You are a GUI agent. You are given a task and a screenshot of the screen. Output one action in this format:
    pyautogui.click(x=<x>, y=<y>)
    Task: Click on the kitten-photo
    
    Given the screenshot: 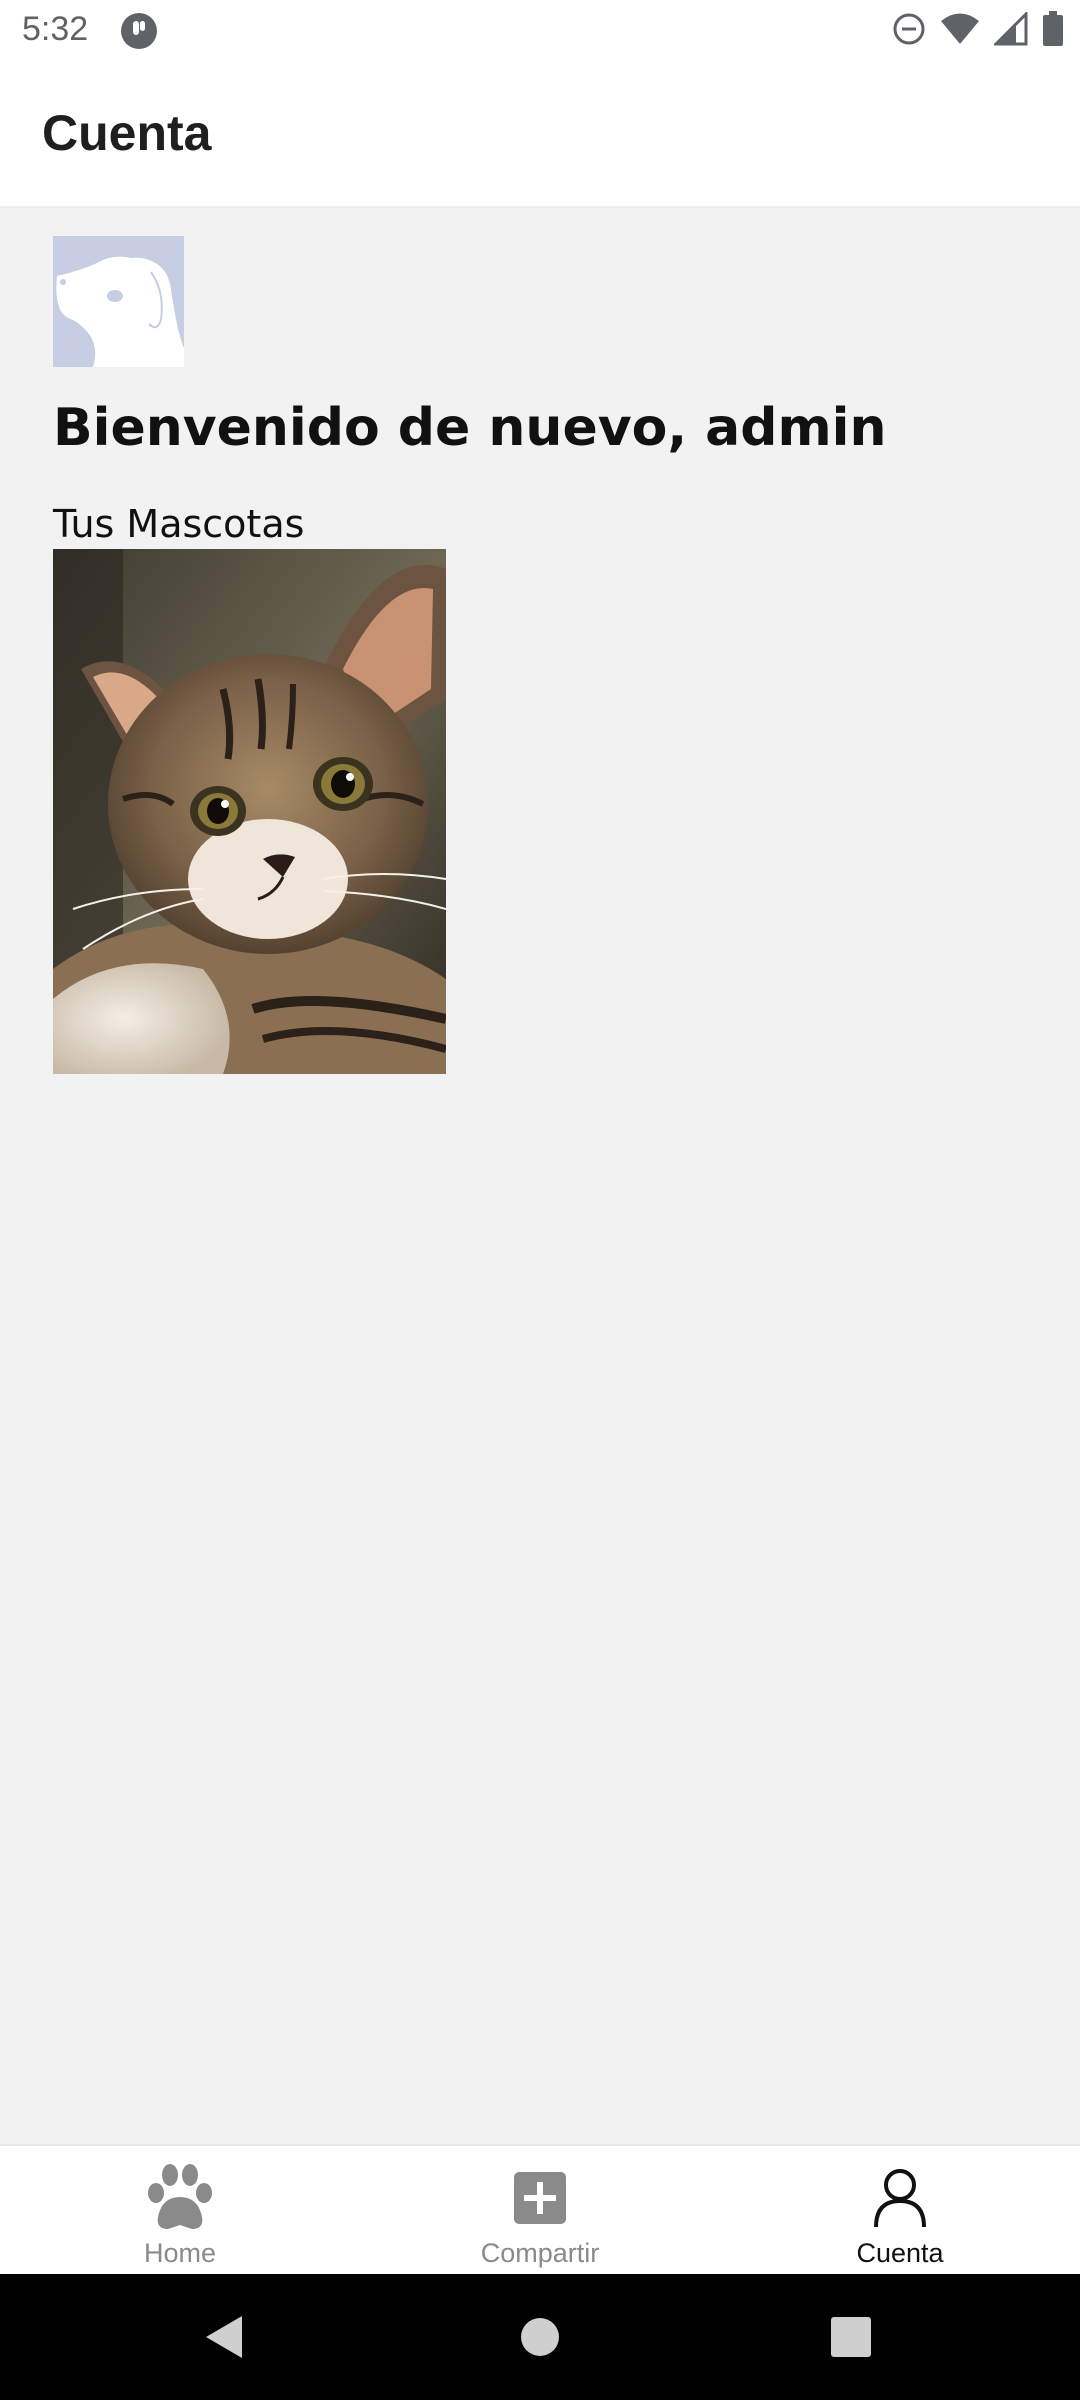 What is the action you would take?
    pyautogui.click(x=249, y=811)
    